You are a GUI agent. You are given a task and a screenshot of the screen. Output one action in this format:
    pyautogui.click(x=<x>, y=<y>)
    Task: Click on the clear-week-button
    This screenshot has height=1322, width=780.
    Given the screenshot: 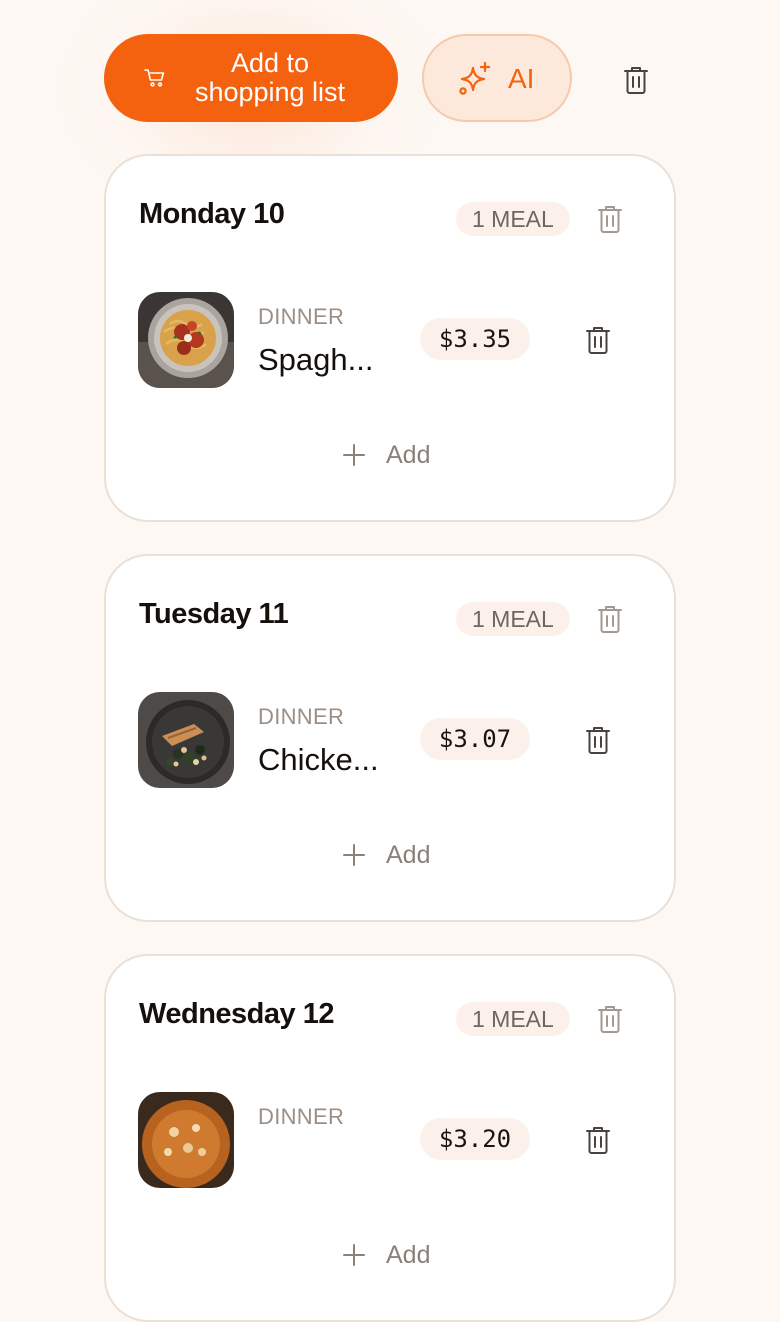 What is the action you would take?
    pyautogui.click(x=636, y=80)
    